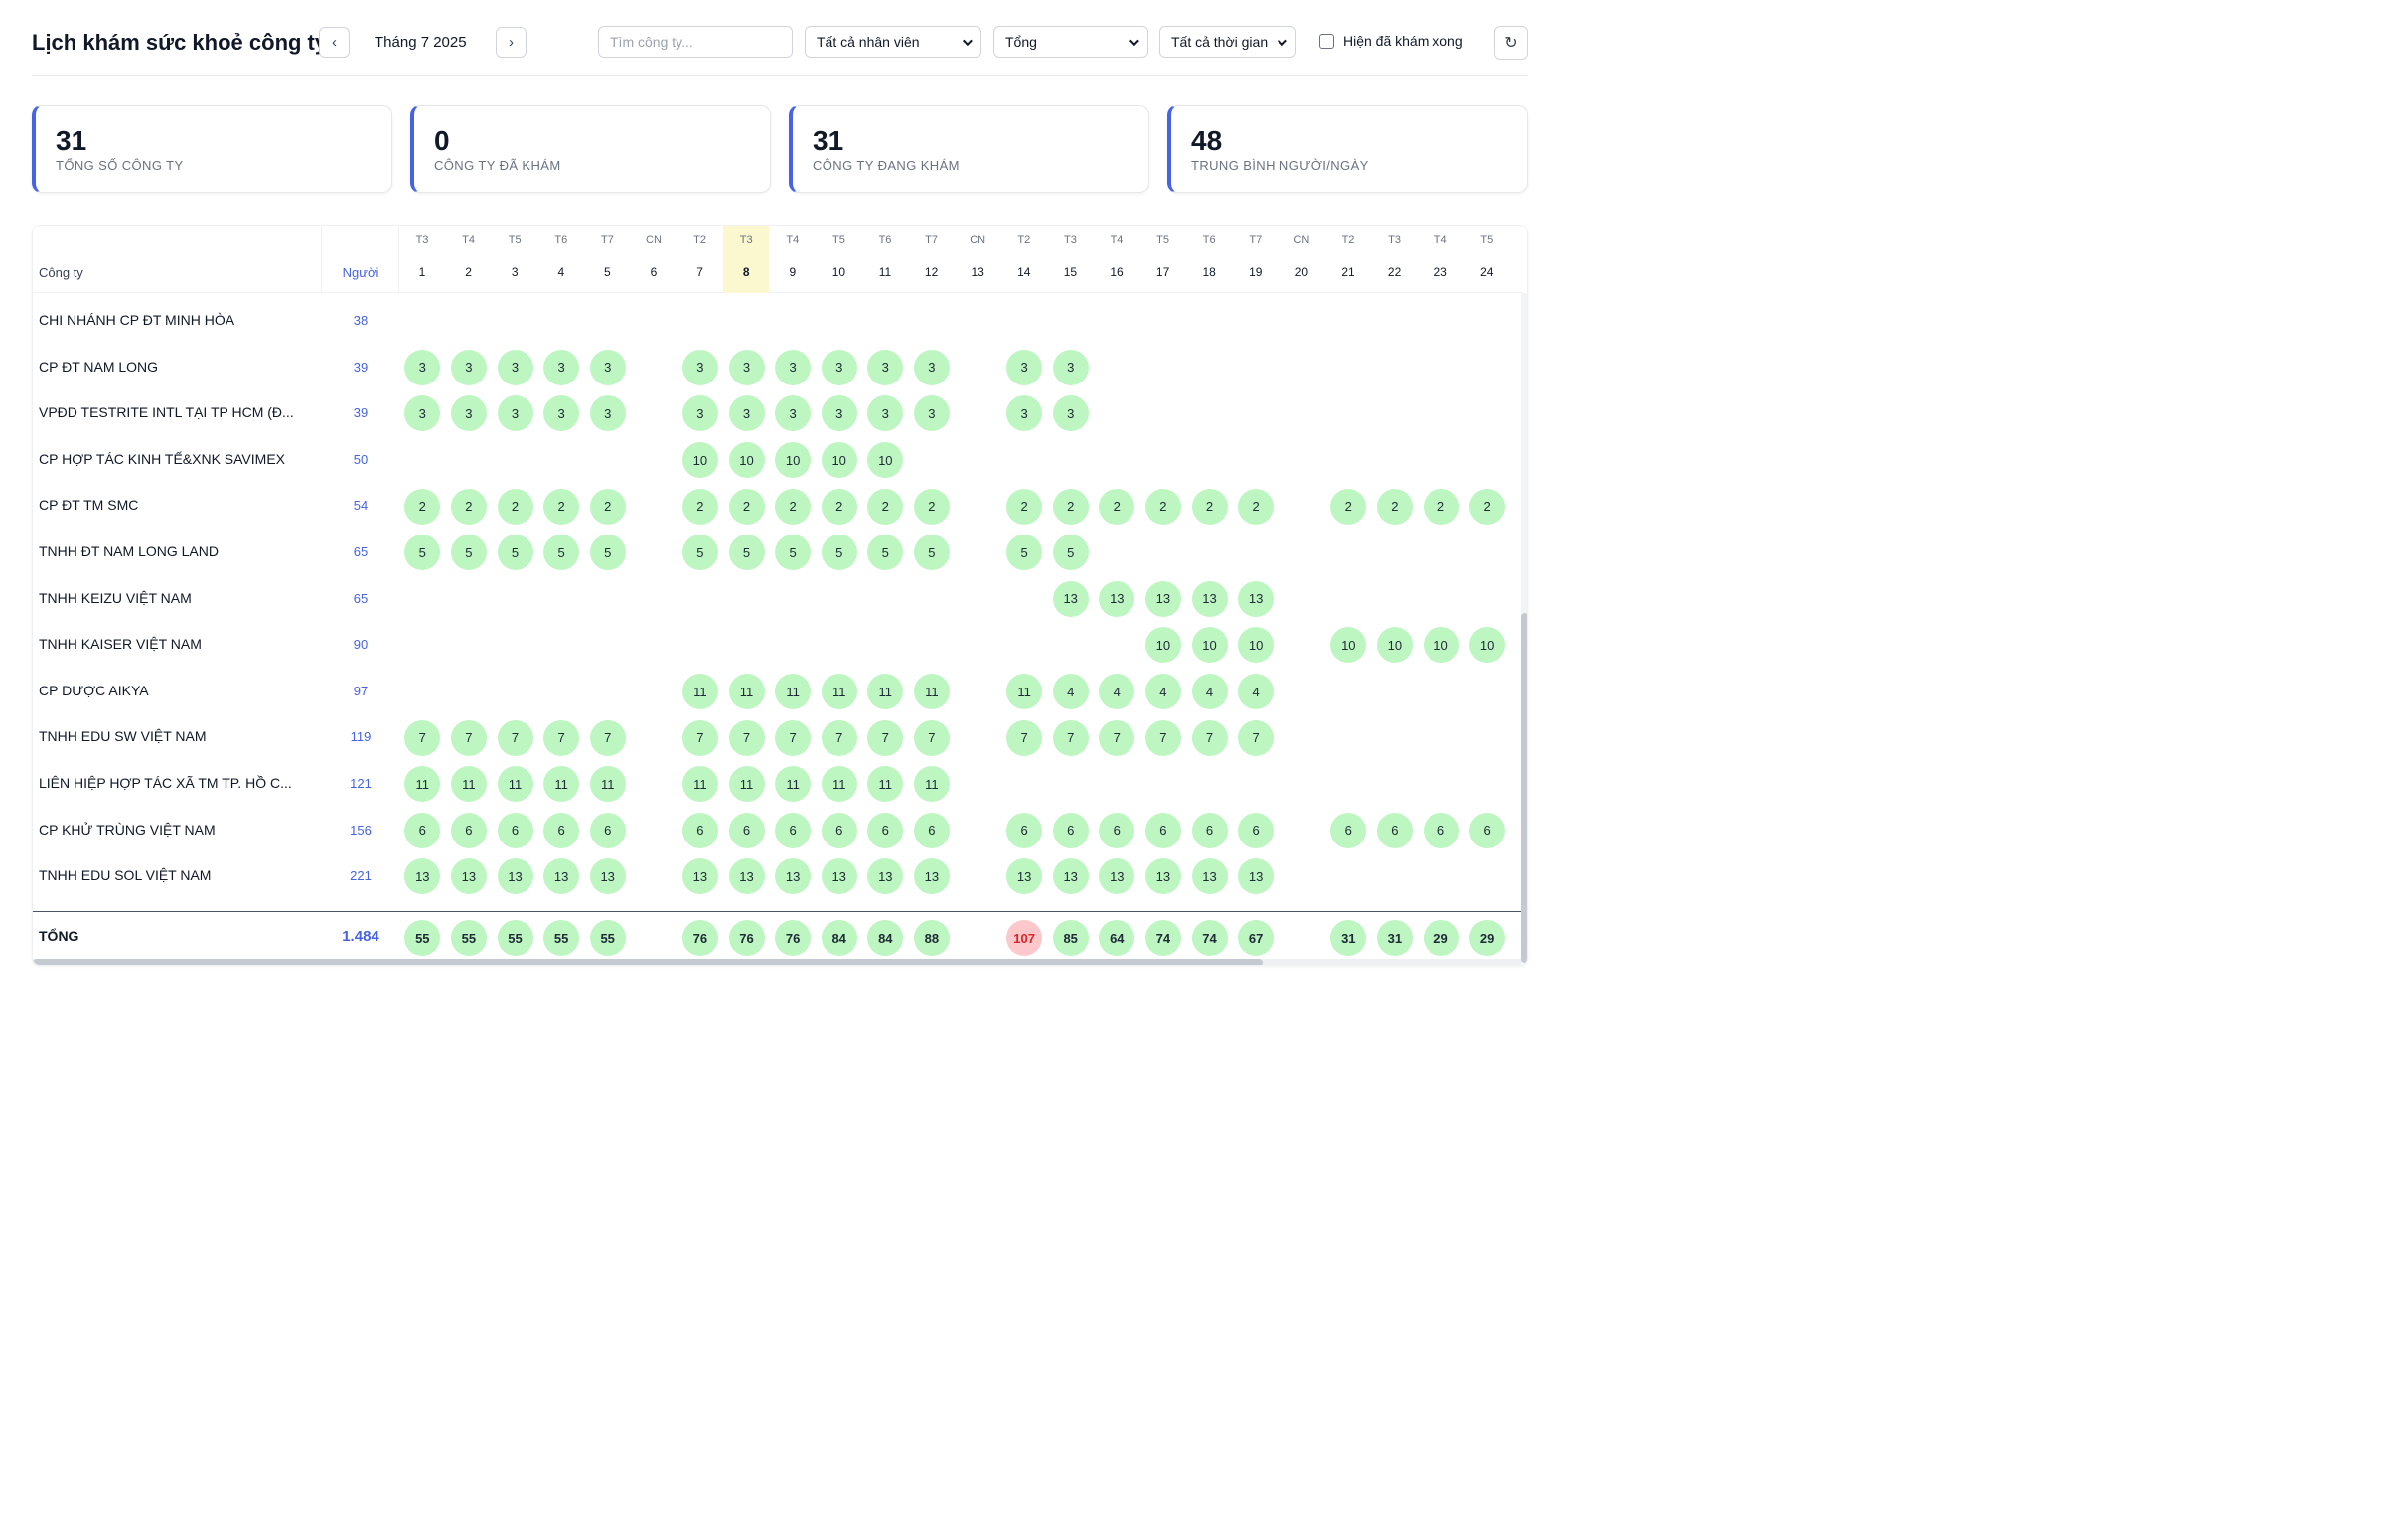  I want to click on table-row: CP ĐT NAM LONG 39 3 3 3 3 3 3 3 3 3 3 3 3 3, so click(778, 367).